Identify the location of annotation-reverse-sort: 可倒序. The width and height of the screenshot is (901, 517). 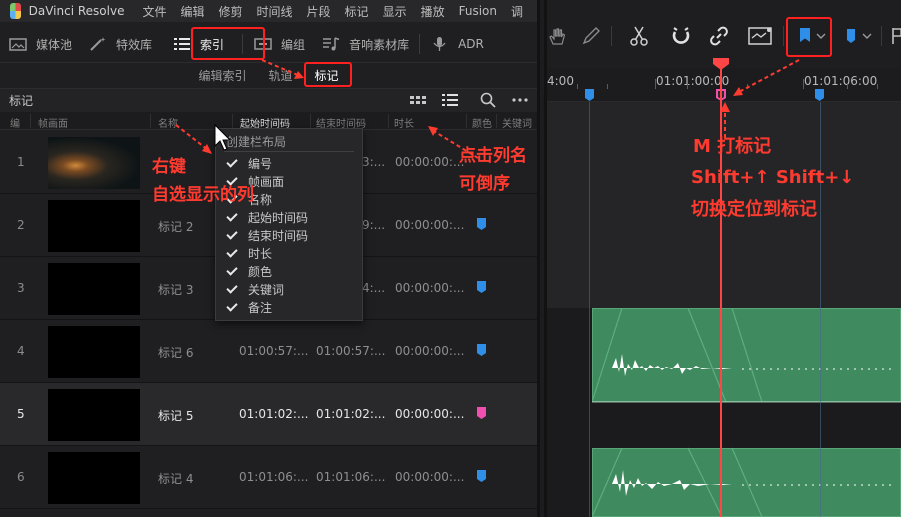
(484, 184).